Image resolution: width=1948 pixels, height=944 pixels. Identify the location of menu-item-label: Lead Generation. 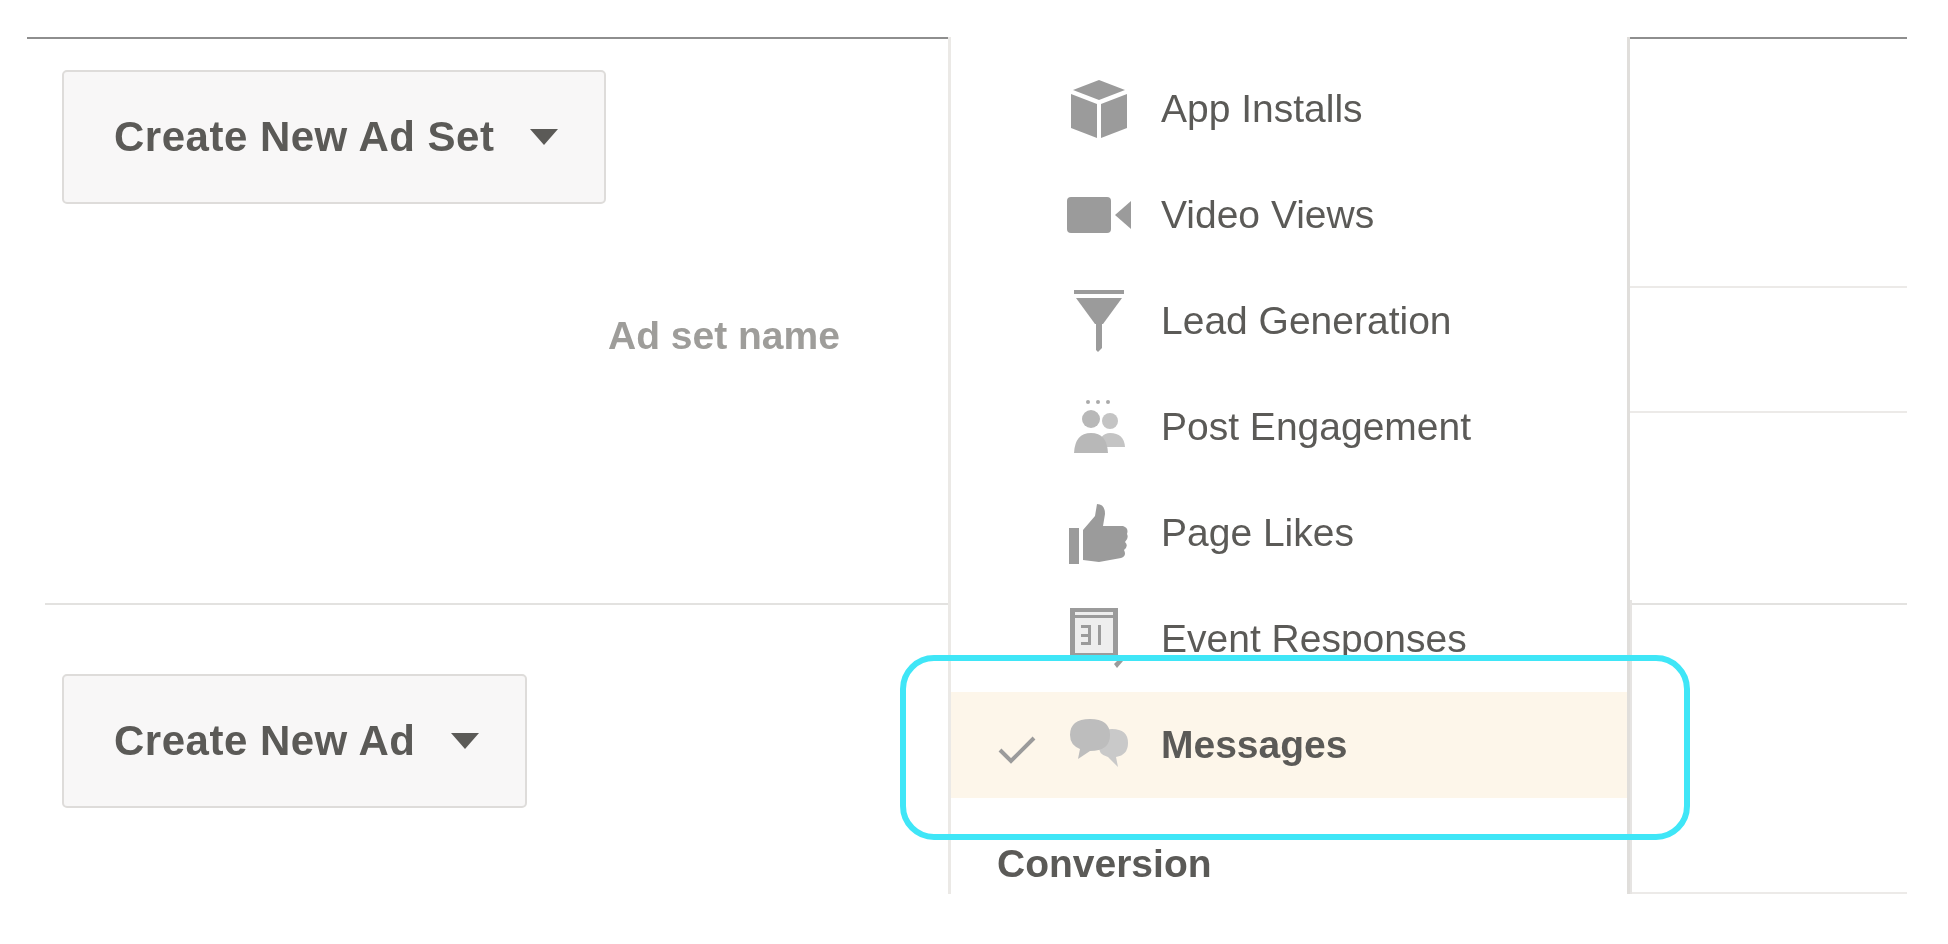
(1306, 321).